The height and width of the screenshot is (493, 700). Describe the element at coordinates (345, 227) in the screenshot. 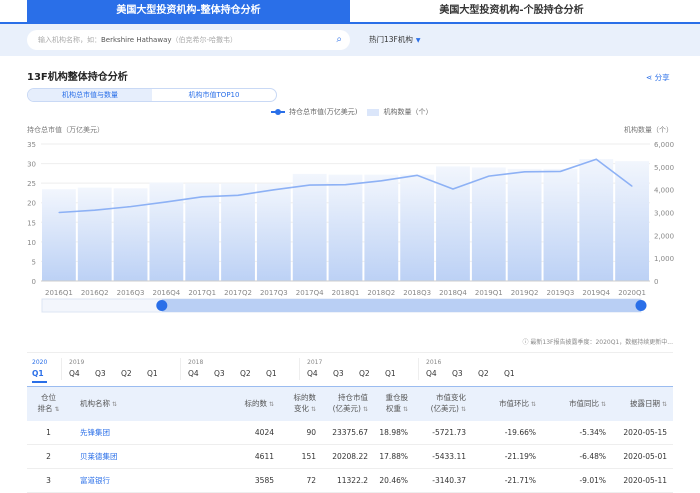

I see `bar-2018Q1` at that location.